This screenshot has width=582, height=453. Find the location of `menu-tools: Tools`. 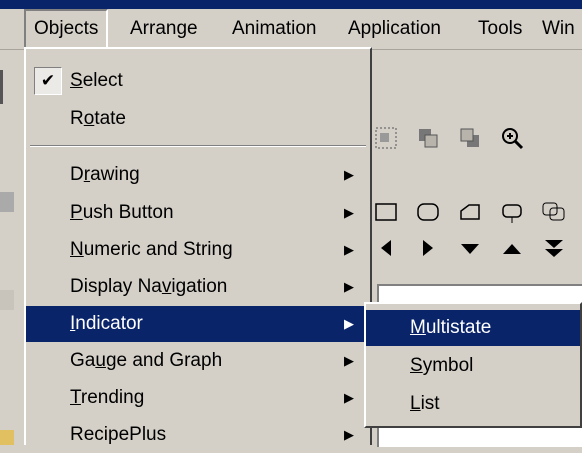

menu-tools: Tools is located at coordinates (500, 29).